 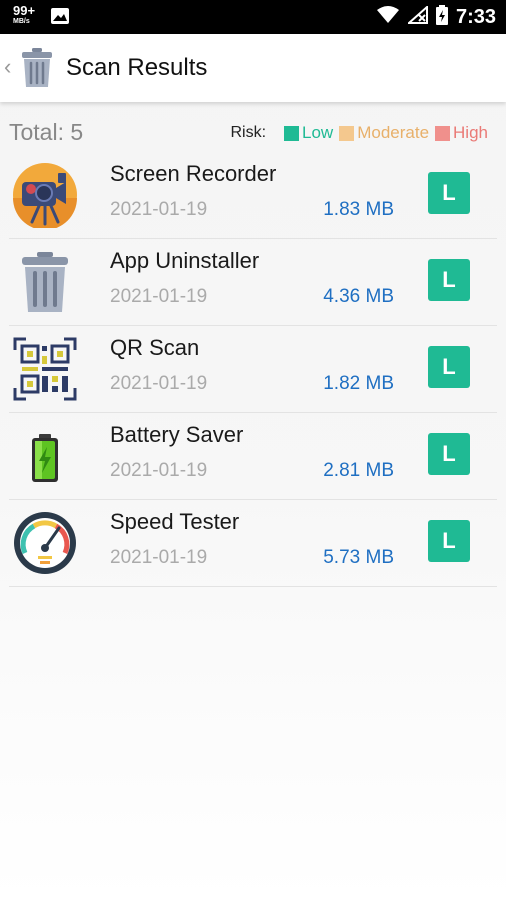 What do you see at coordinates (441, 17) in the screenshot?
I see `battery-charging-icon` at bounding box center [441, 17].